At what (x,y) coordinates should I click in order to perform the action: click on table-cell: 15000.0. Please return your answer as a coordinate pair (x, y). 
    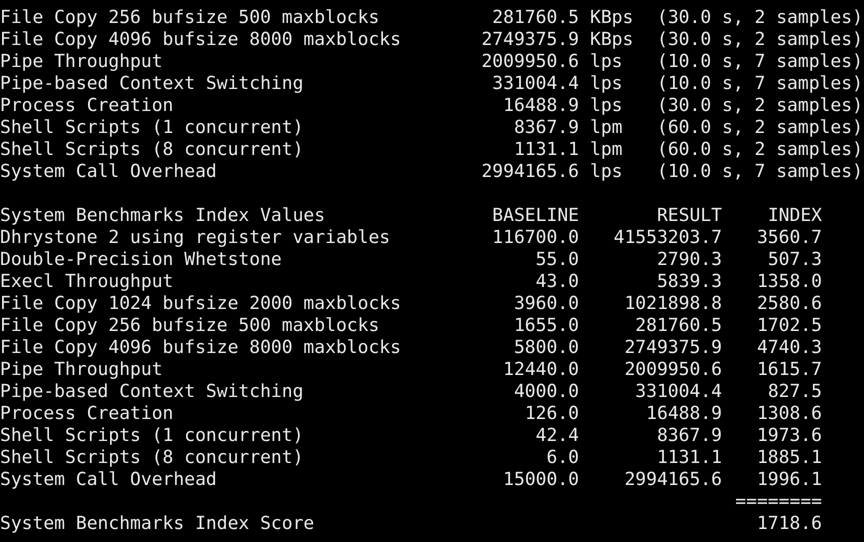
    Looking at the image, I should click on (541, 480).